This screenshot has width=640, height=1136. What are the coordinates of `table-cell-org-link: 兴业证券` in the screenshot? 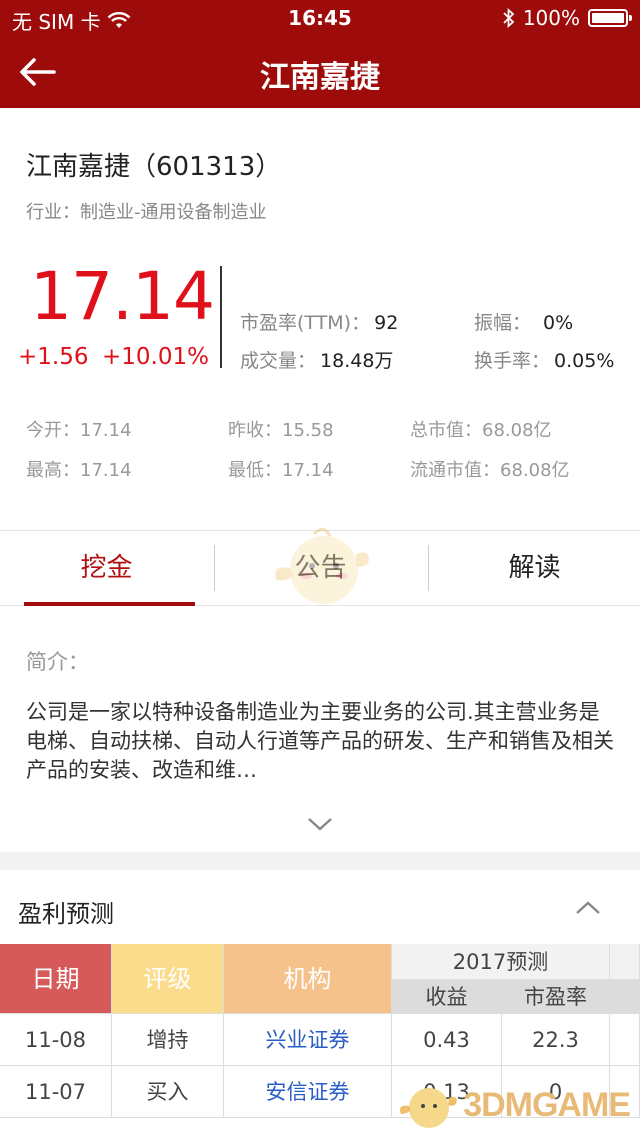 It's located at (308, 1040).